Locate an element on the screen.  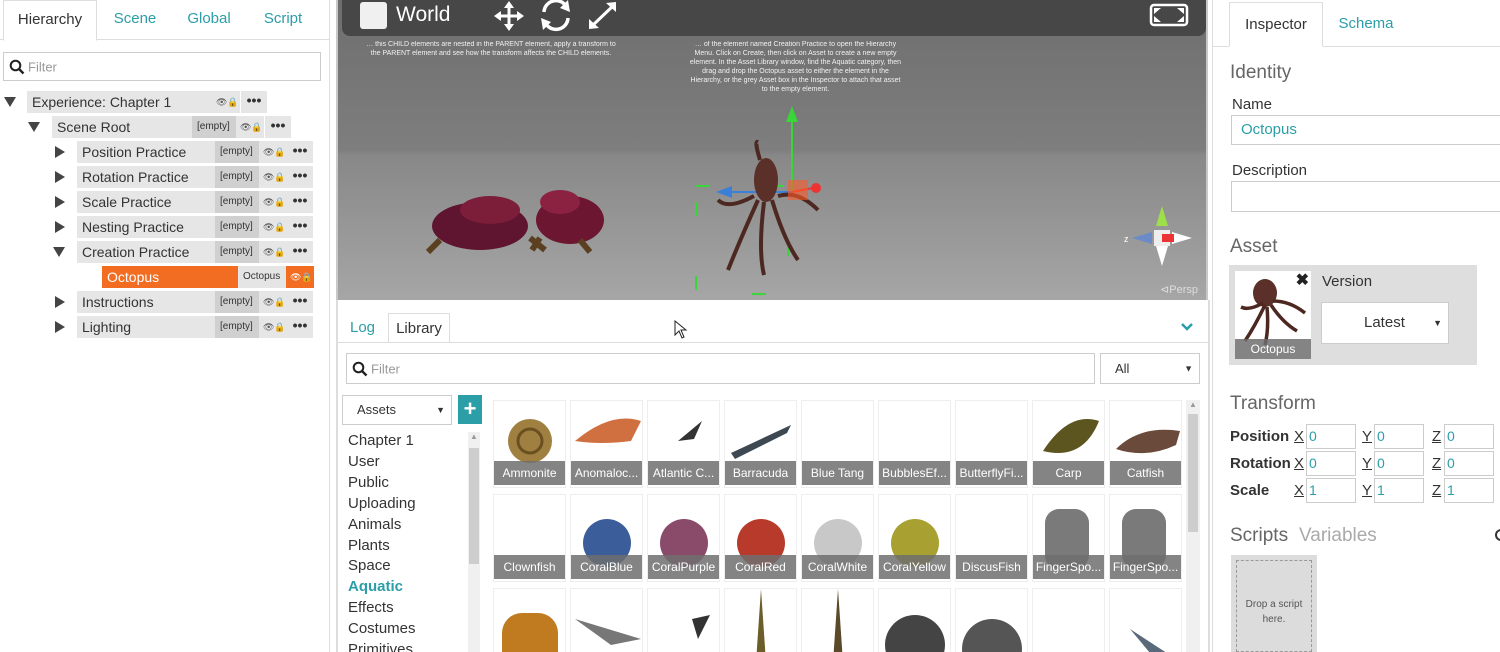
transform-position-z-input: 0 is located at coordinates (1469, 436).